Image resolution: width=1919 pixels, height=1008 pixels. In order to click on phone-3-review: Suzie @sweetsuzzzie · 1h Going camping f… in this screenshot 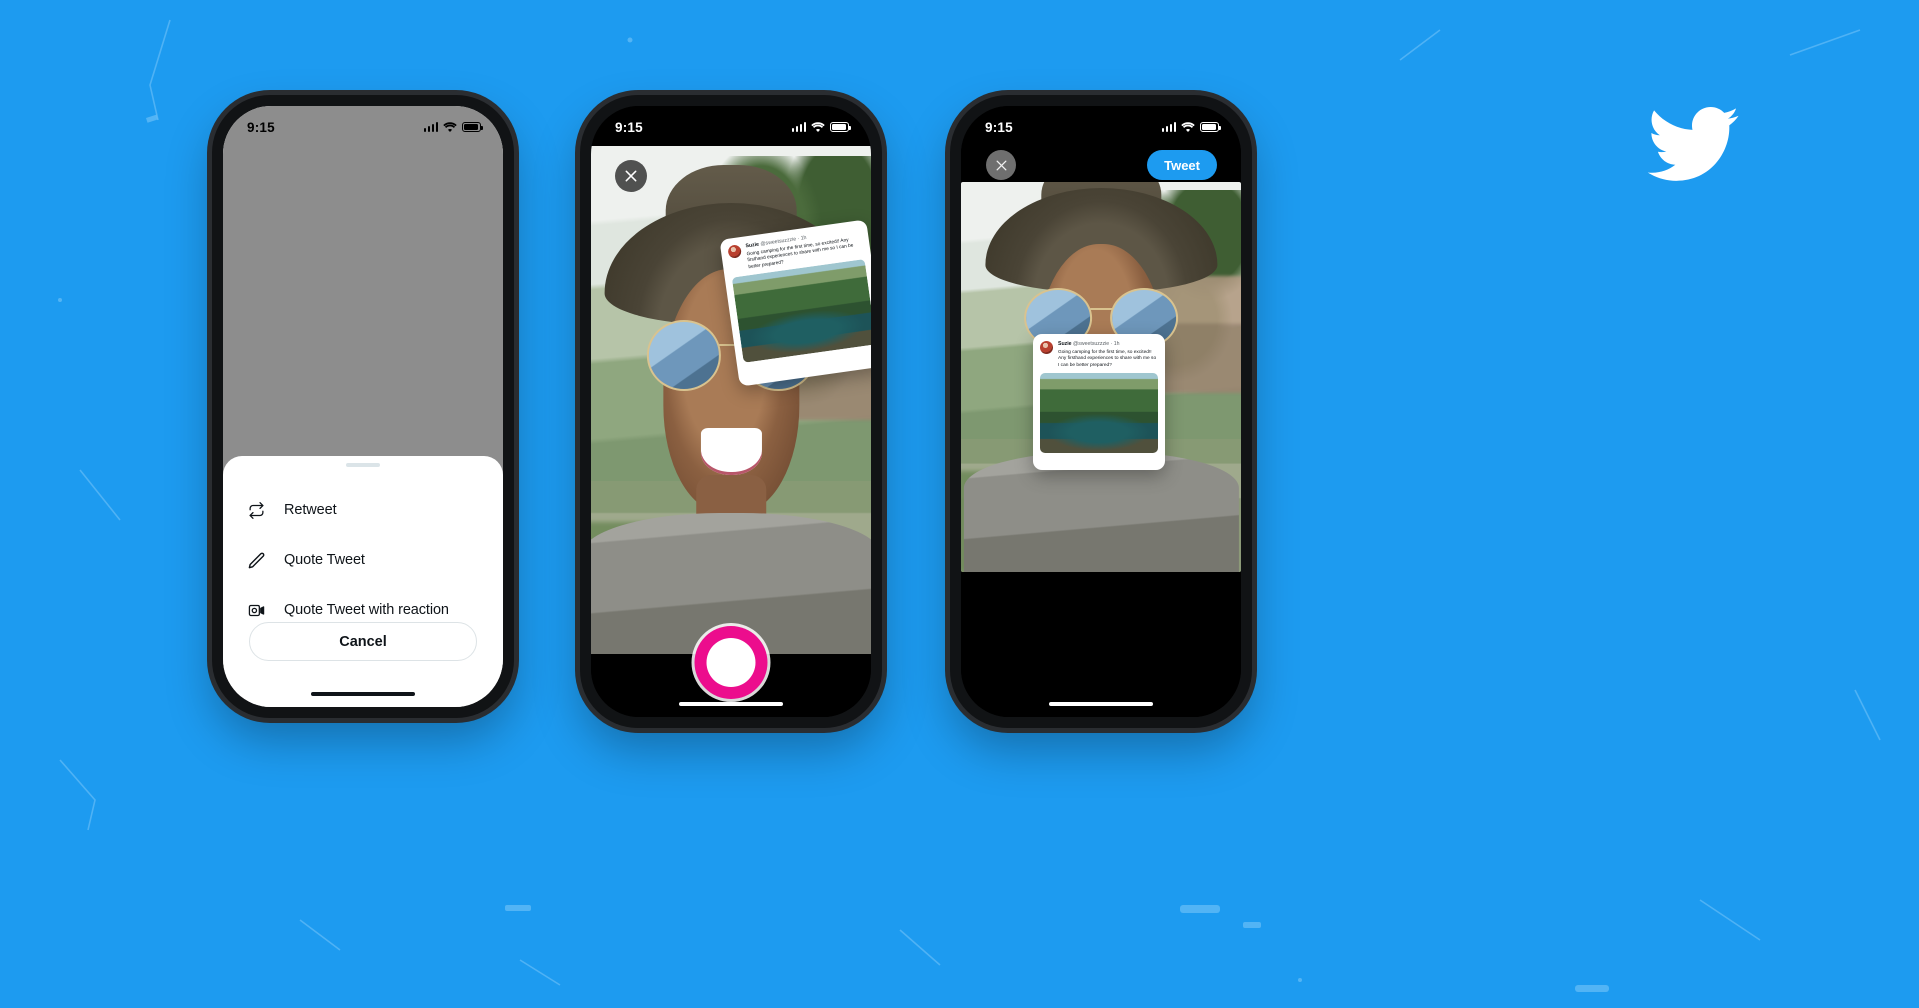, I will do `click(1101, 411)`.